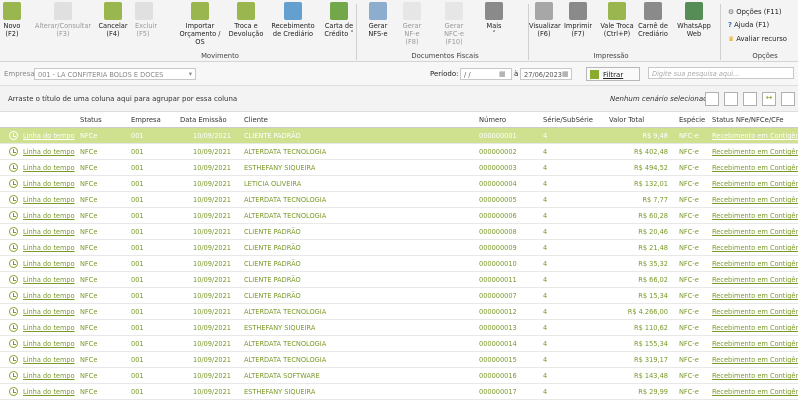 Image resolution: width=798 pixels, height=400 pixels. What do you see at coordinates (203, 120) in the screenshot?
I see `column-header-data: Data Emissão` at bounding box center [203, 120].